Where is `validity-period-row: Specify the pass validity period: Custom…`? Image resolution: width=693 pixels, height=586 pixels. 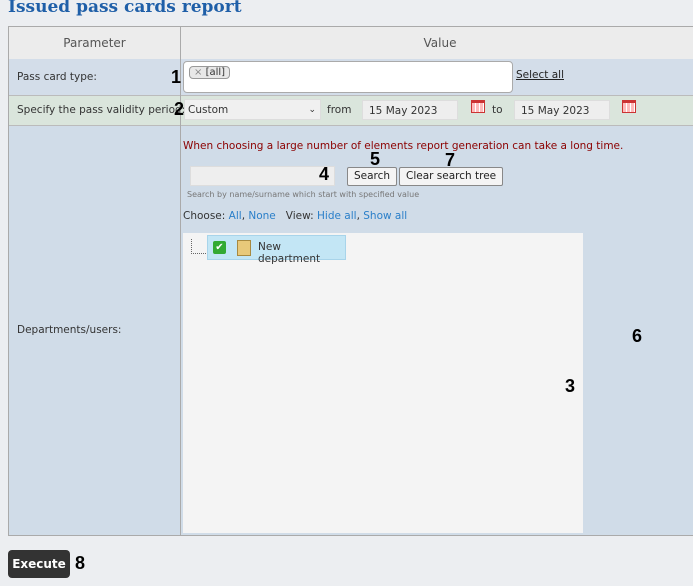 validity-period-row: Specify the pass validity period: Custom… is located at coordinates (351, 111).